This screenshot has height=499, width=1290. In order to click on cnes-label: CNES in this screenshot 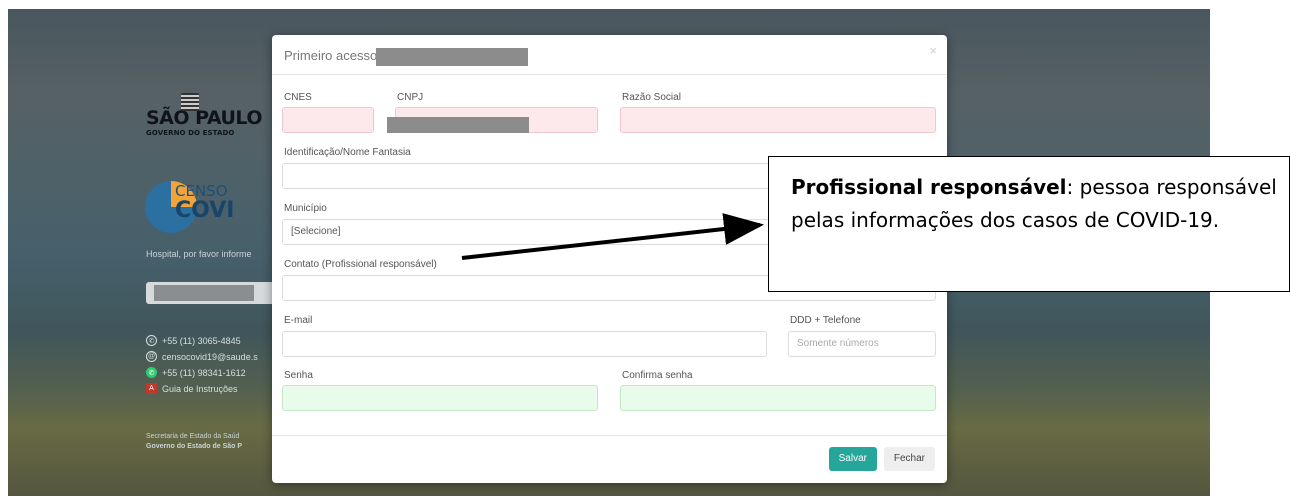, I will do `click(298, 97)`.